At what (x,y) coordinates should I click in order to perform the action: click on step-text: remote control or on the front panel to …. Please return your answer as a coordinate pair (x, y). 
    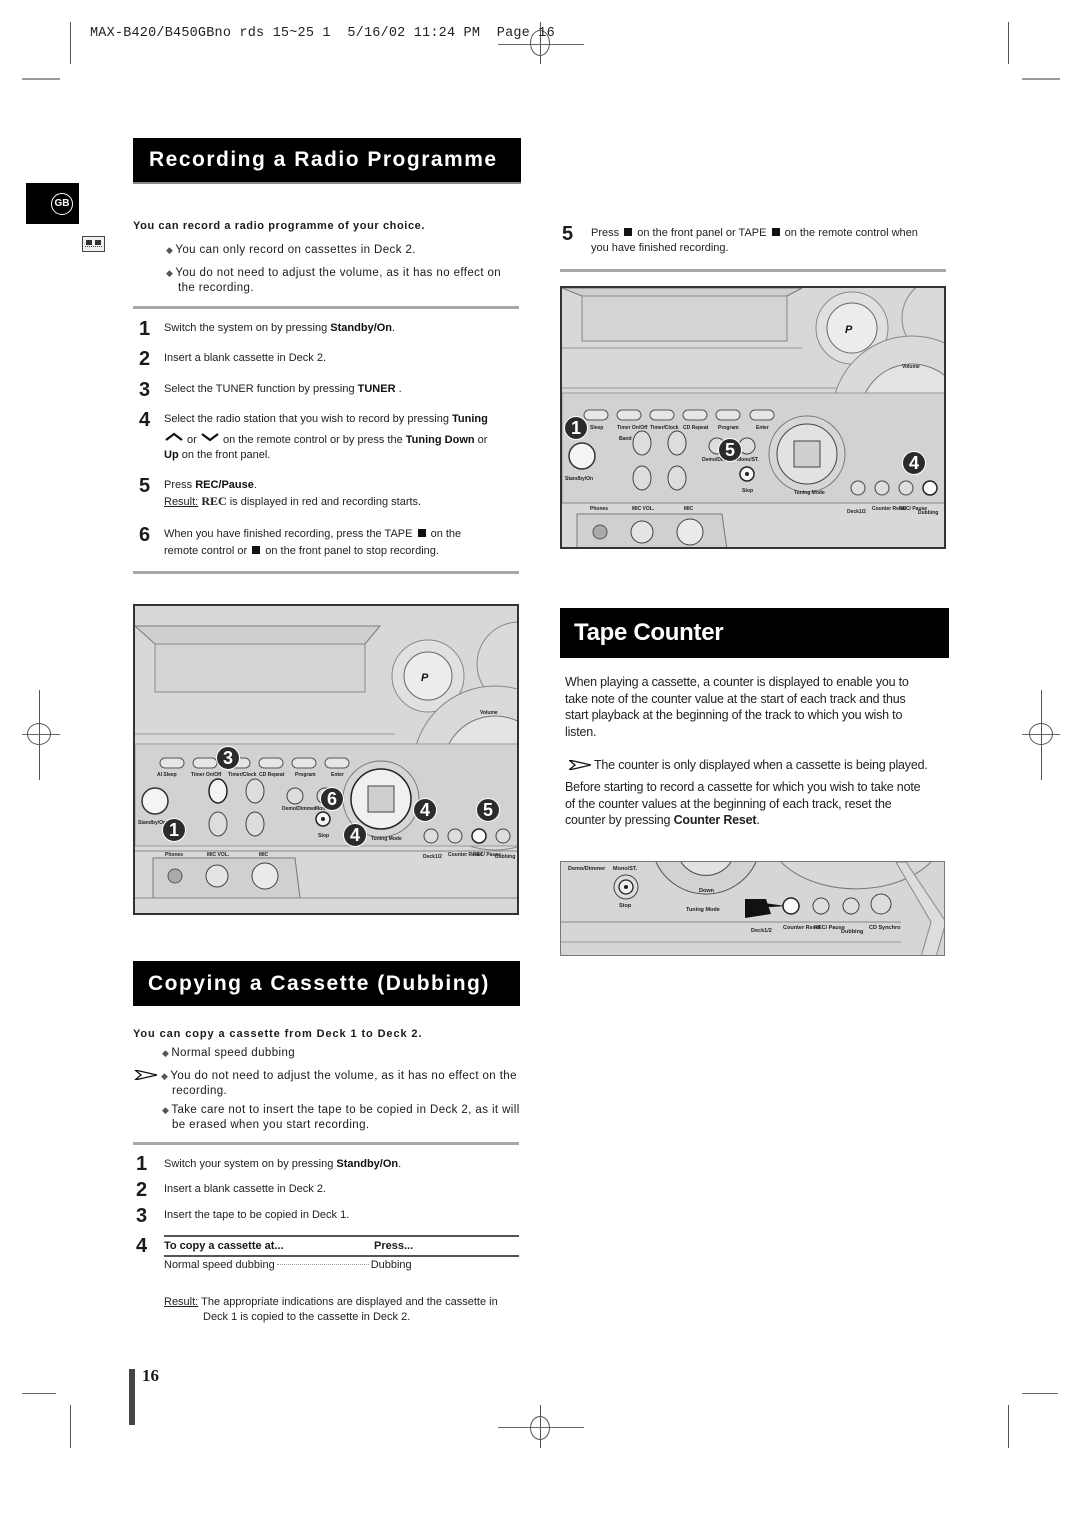
    Looking at the image, I should click on (301, 551).